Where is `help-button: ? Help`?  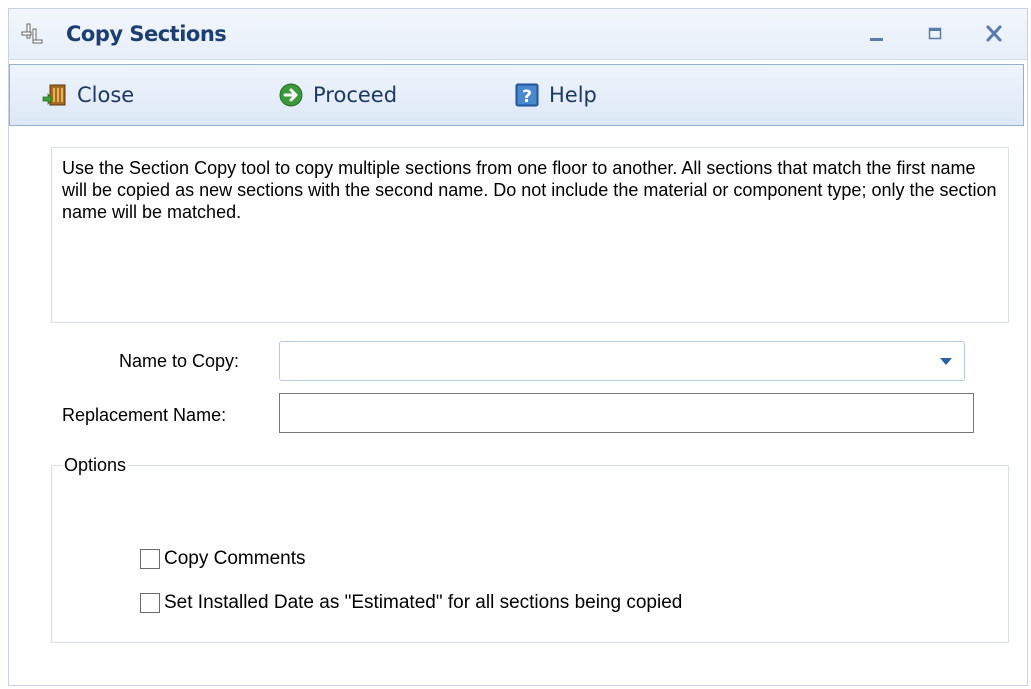
help-button: ? Help is located at coordinates (555, 95).